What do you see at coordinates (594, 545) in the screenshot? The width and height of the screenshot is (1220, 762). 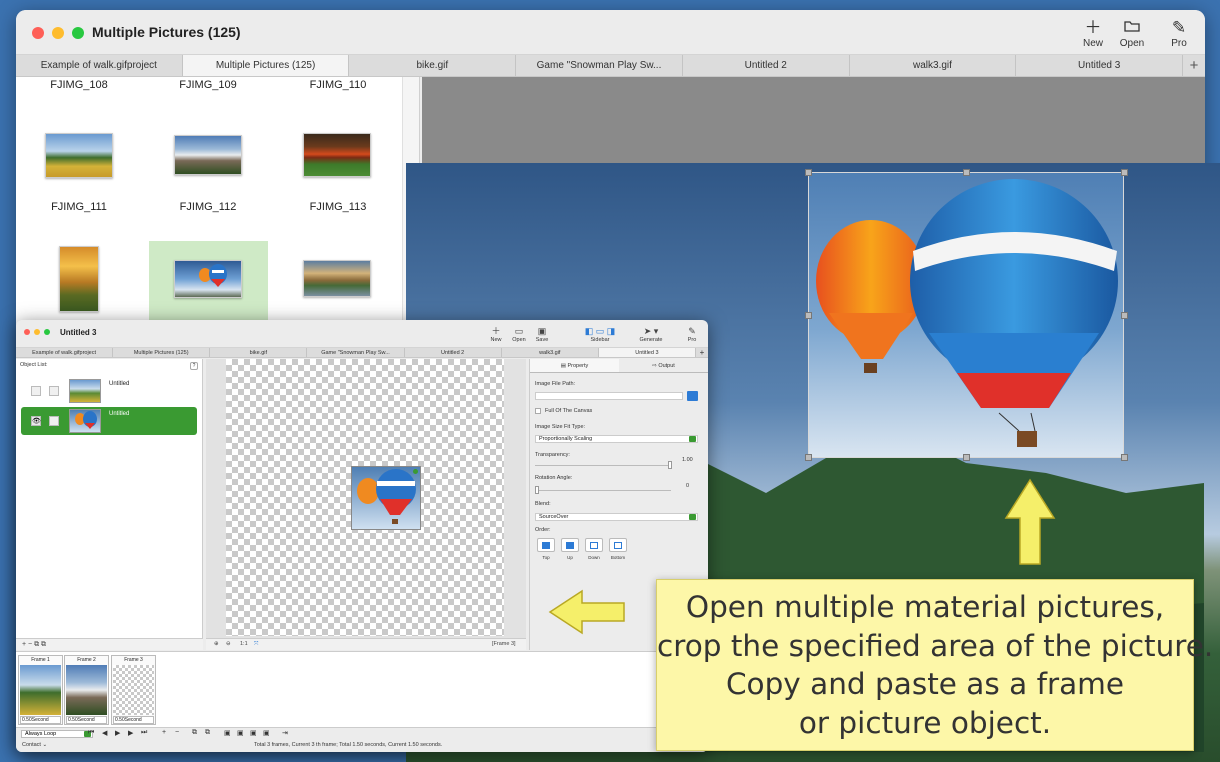 I see `order-down-button` at bounding box center [594, 545].